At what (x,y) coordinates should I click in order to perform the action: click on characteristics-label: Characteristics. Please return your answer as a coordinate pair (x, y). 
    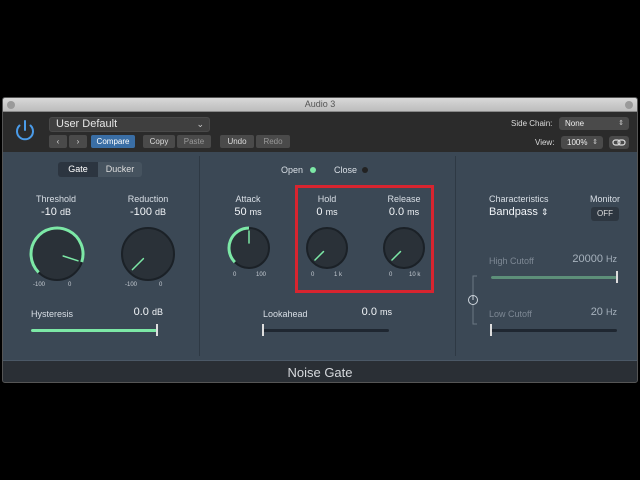
    Looking at the image, I should click on (519, 199).